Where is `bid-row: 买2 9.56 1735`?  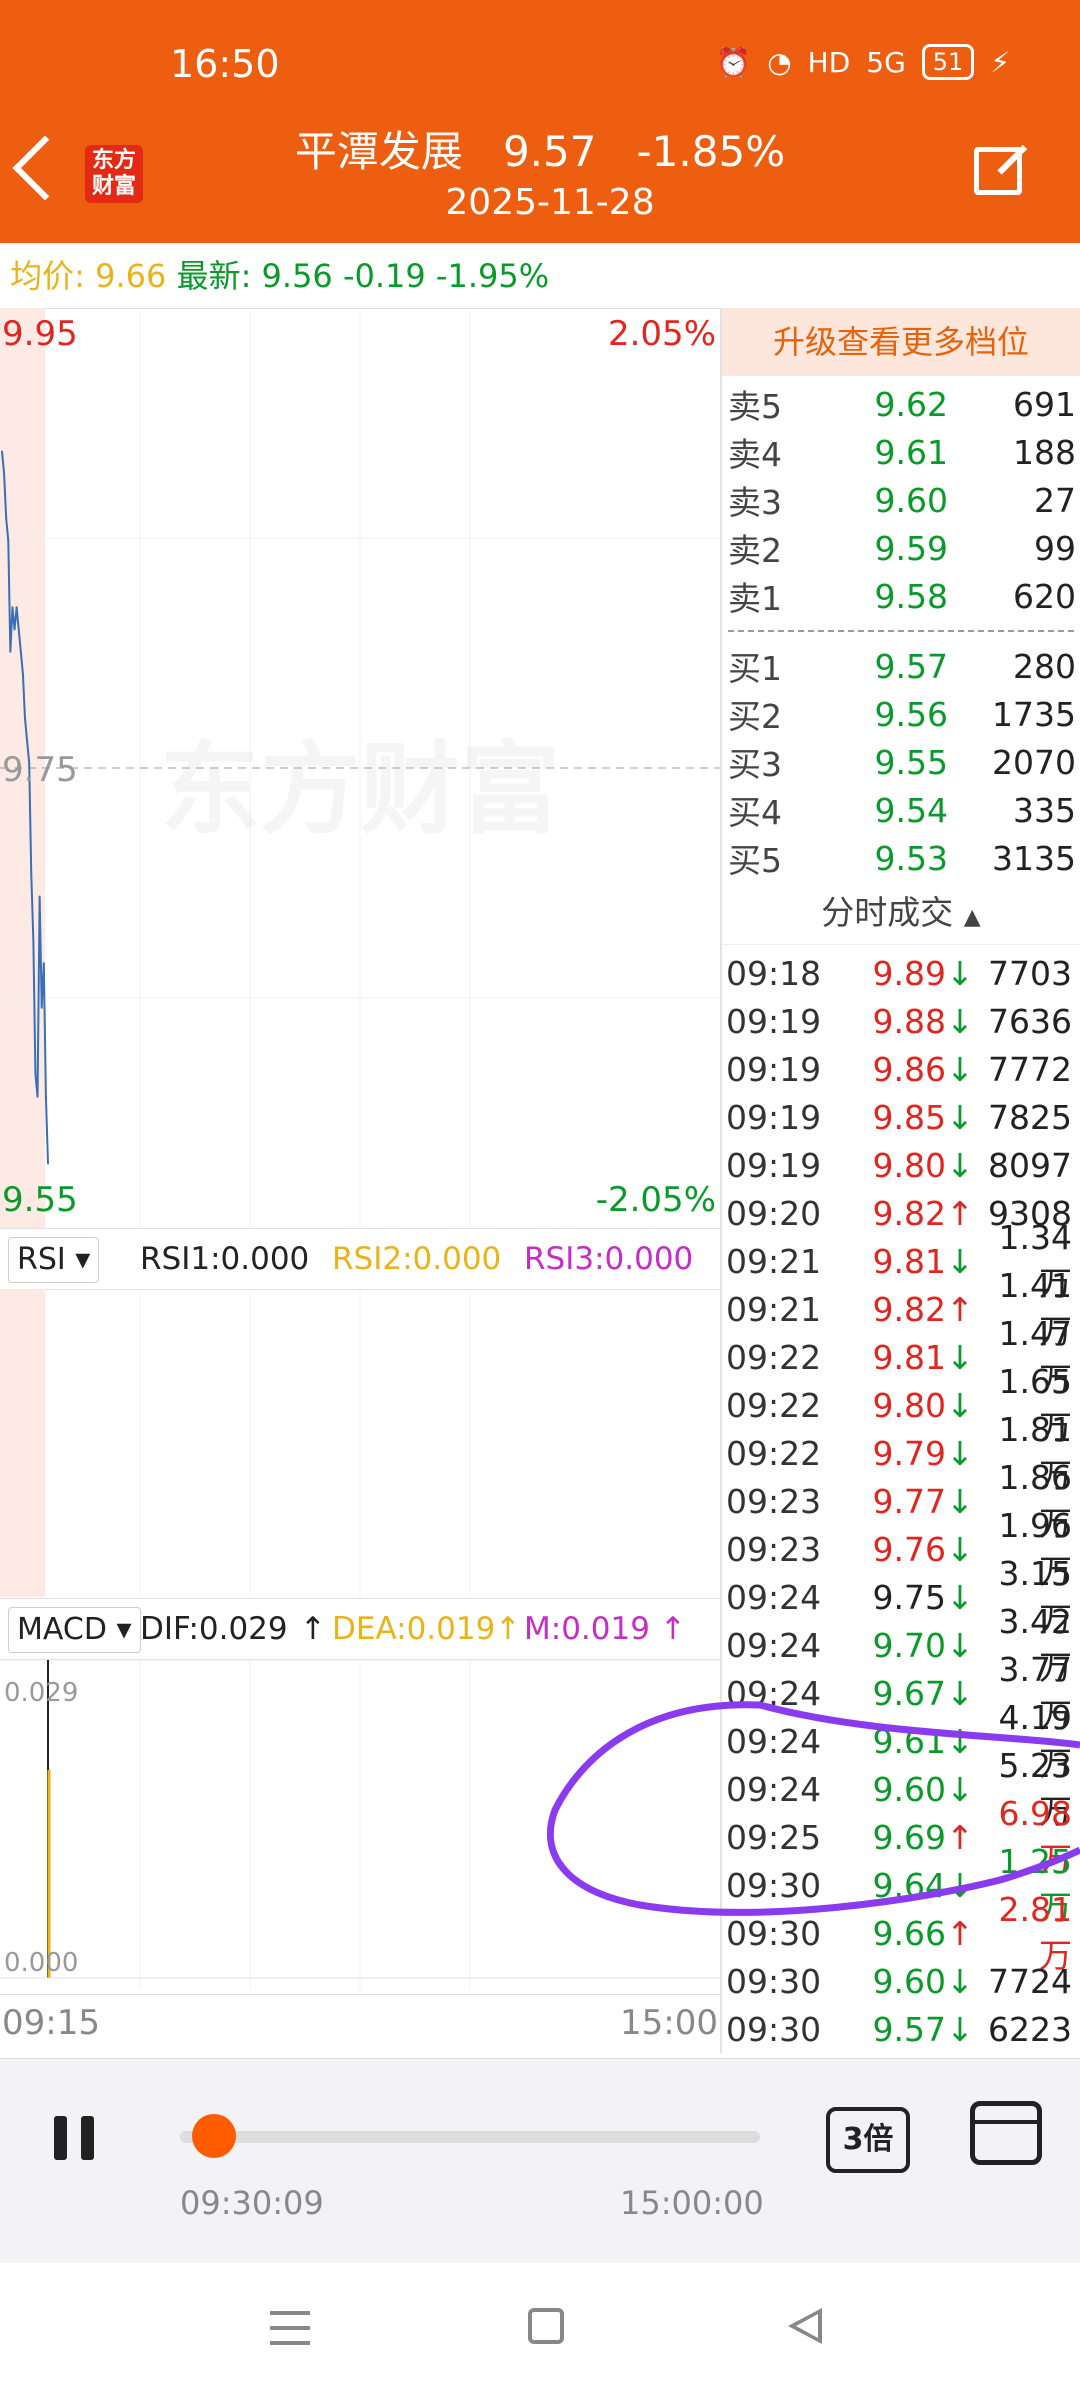 bid-row: 买2 9.56 1735 is located at coordinates (901, 714).